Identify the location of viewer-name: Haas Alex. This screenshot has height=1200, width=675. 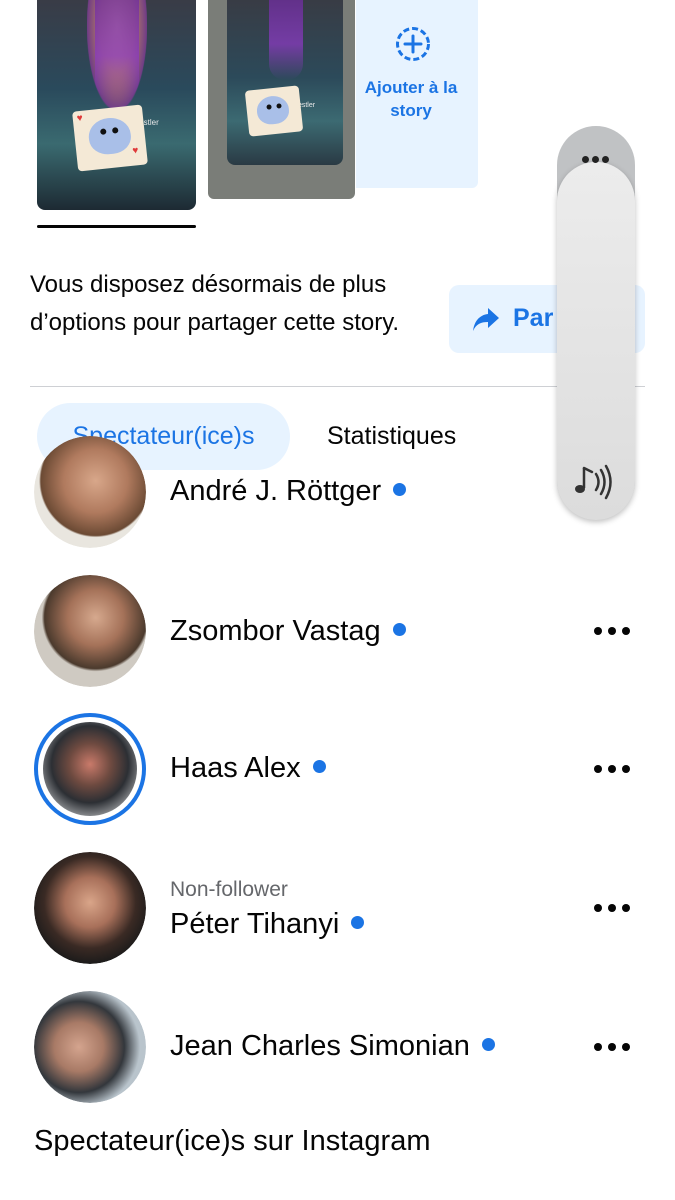
(248, 768).